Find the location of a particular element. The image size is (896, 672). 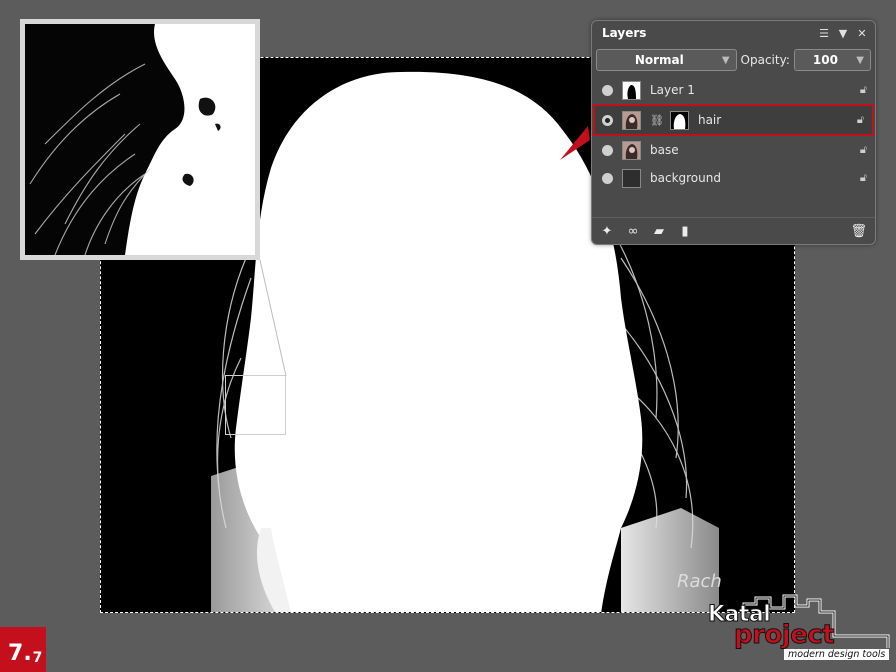

logo-tagline: modern design tools is located at coordinates (837, 654).